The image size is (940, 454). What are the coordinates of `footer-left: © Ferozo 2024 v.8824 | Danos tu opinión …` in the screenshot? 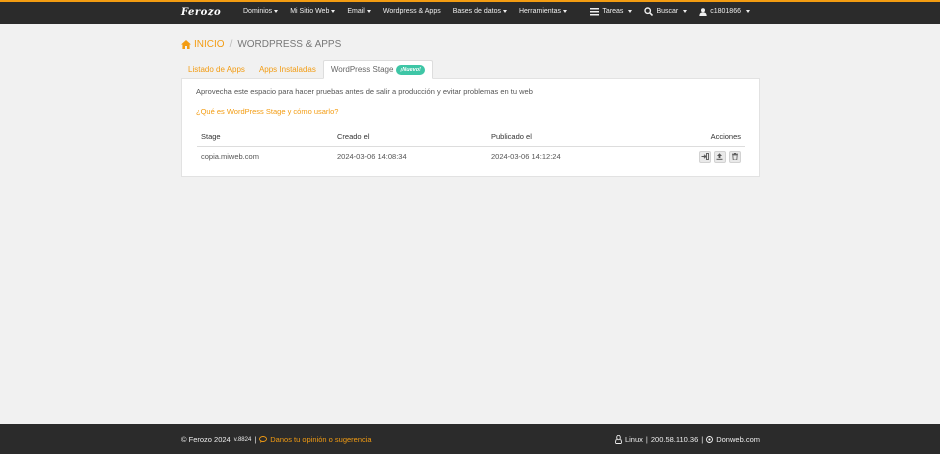 It's located at (276, 439).